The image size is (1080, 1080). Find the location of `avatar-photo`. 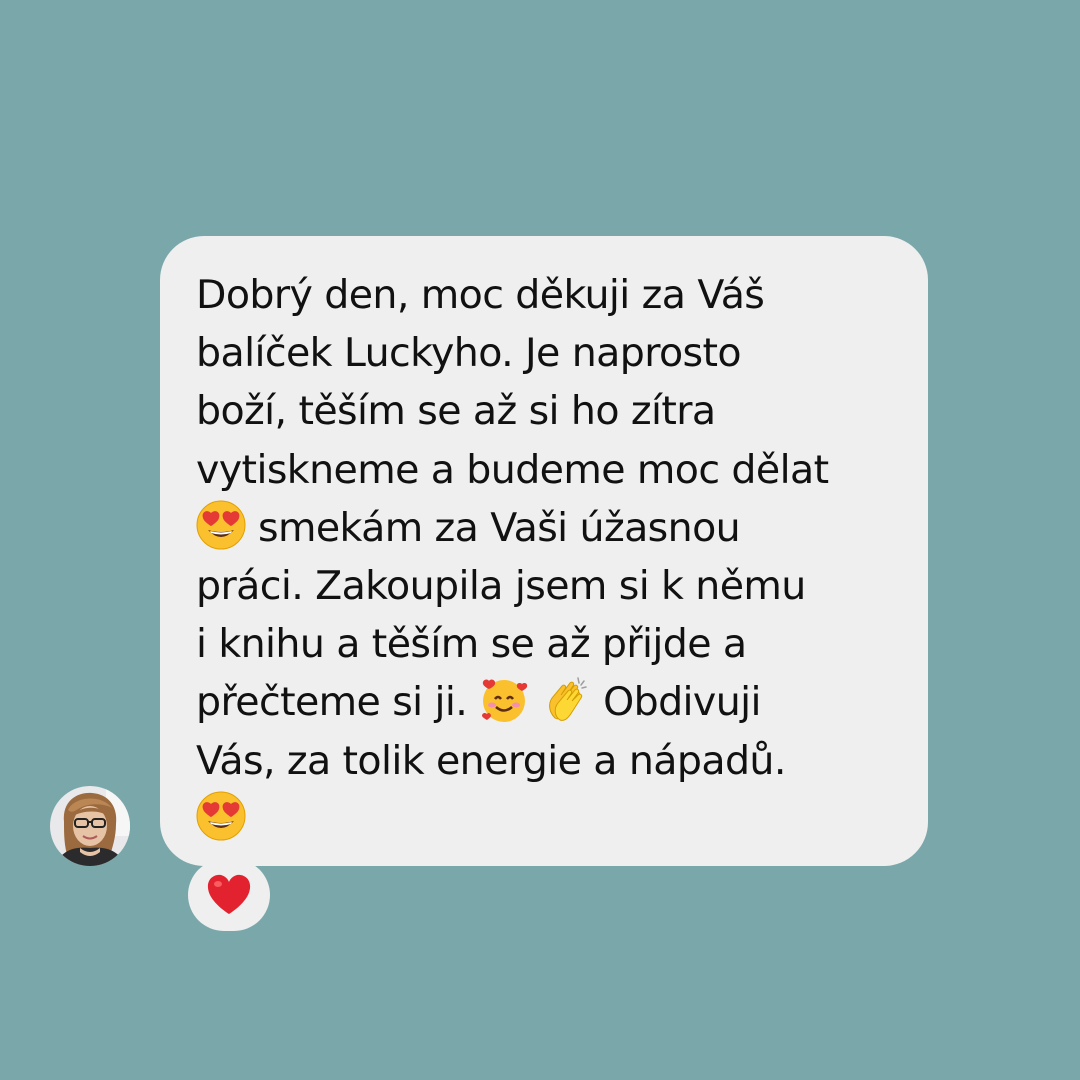

avatar-photo is located at coordinates (90, 826).